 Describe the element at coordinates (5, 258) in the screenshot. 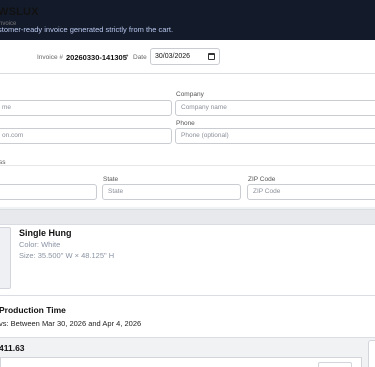

I see `product-thumbnail` at that location.